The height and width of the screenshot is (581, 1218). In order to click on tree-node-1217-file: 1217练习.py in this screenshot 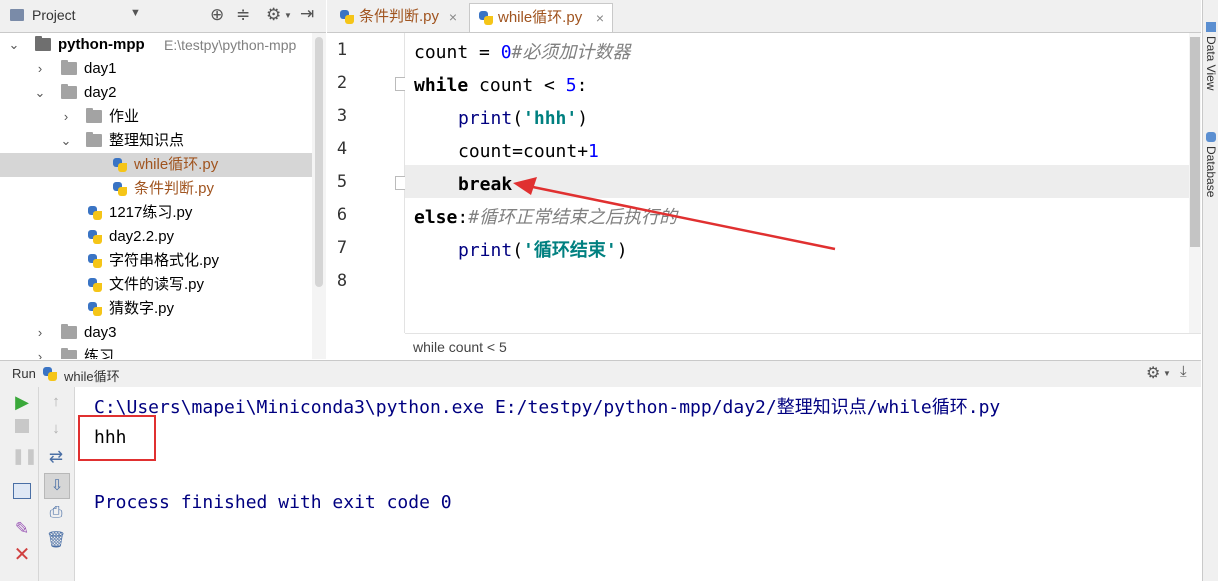, I will do `click(156, 213)`.